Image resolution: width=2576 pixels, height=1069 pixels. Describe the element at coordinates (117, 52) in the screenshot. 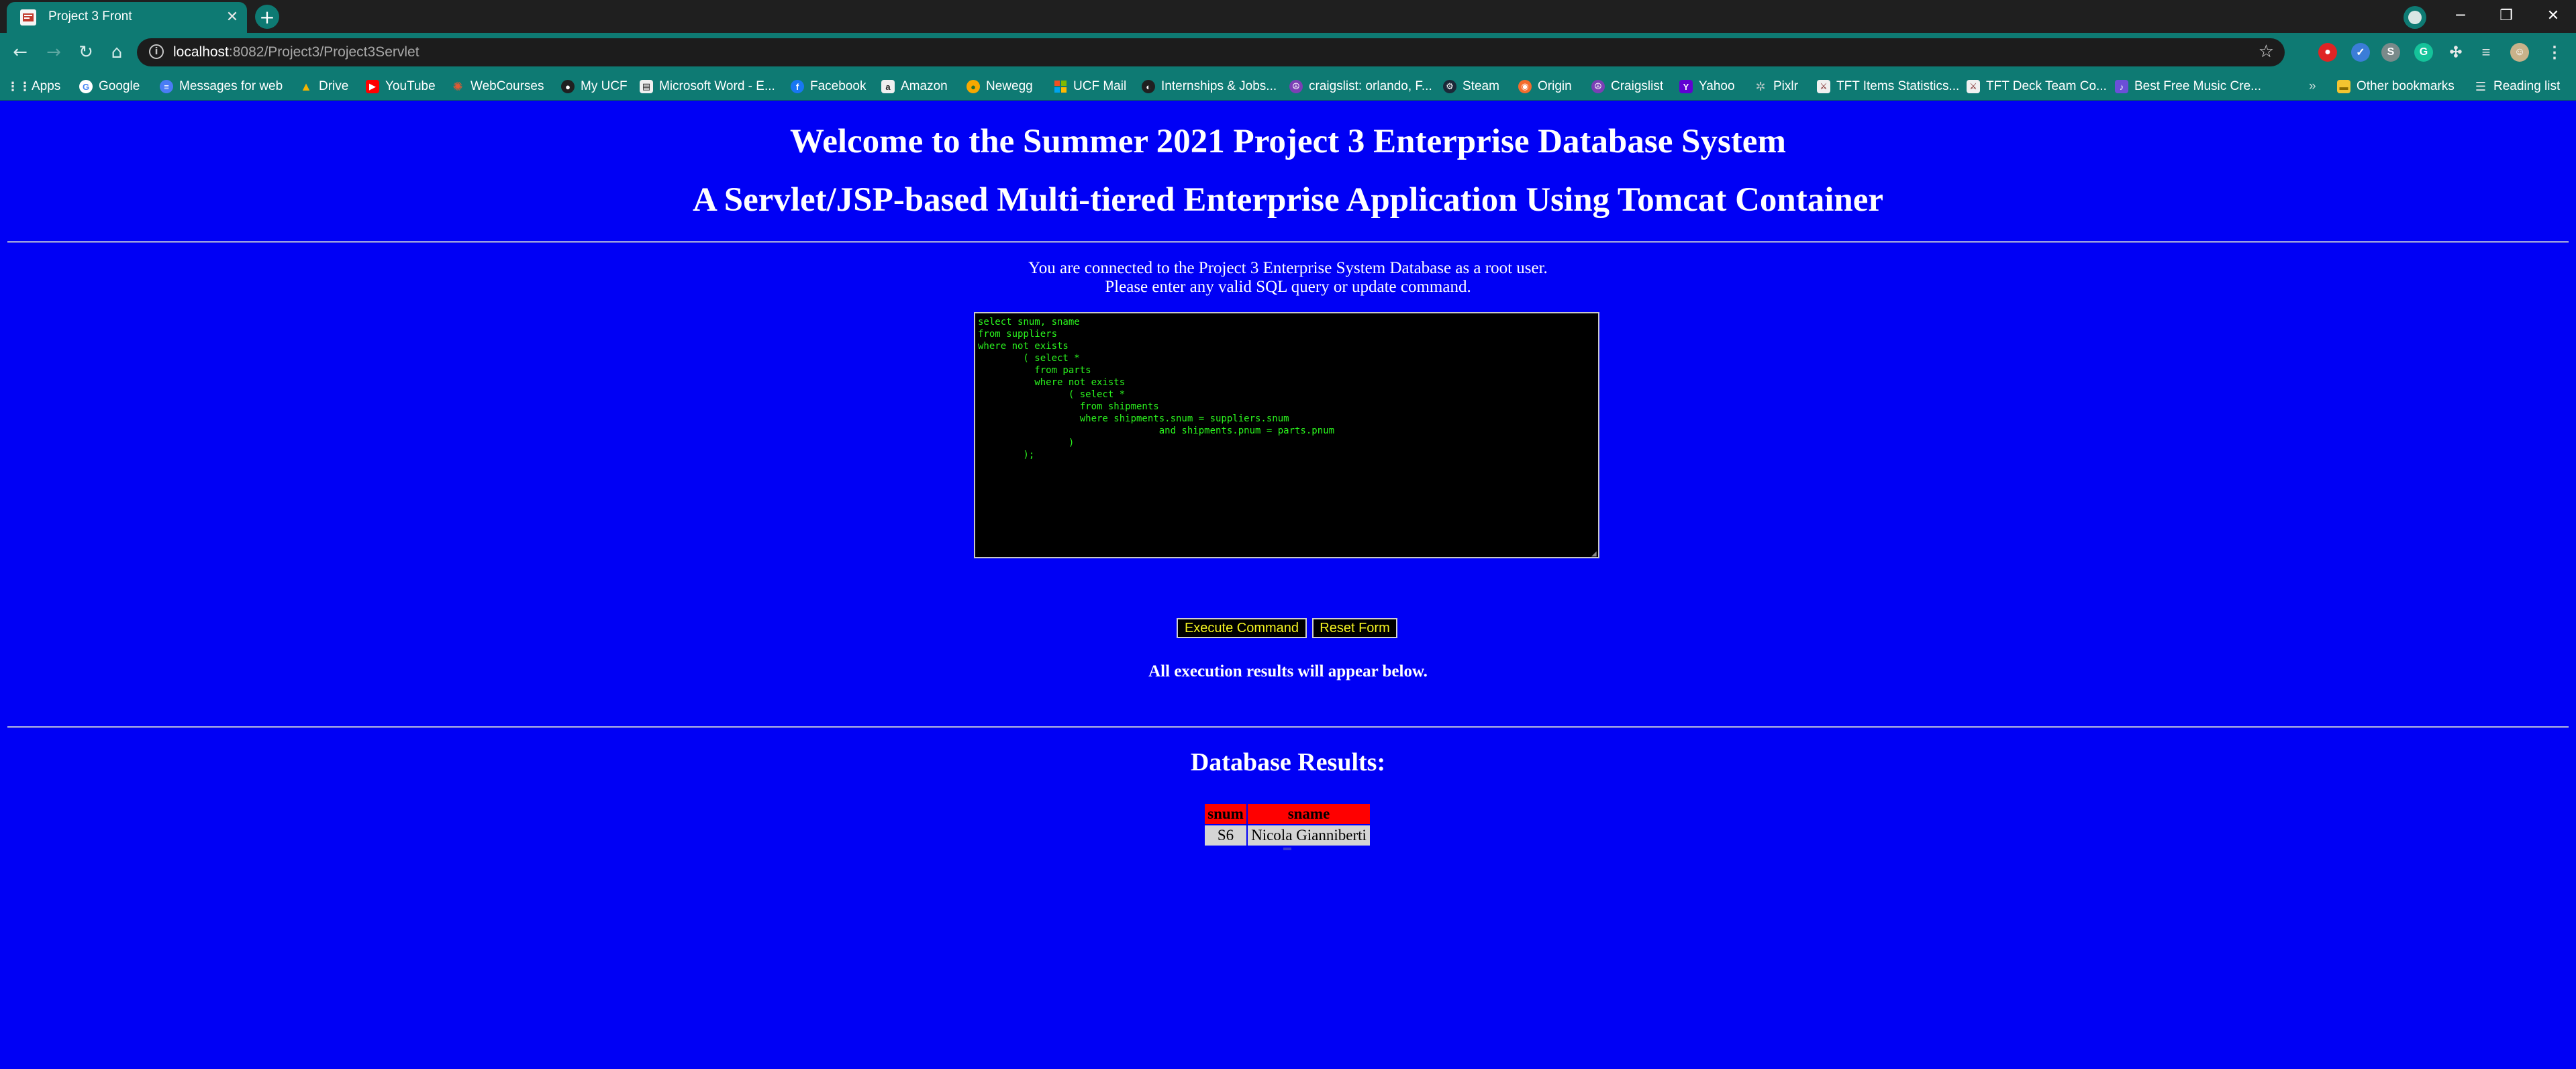

I see `home-icon: ⌂` at that location.